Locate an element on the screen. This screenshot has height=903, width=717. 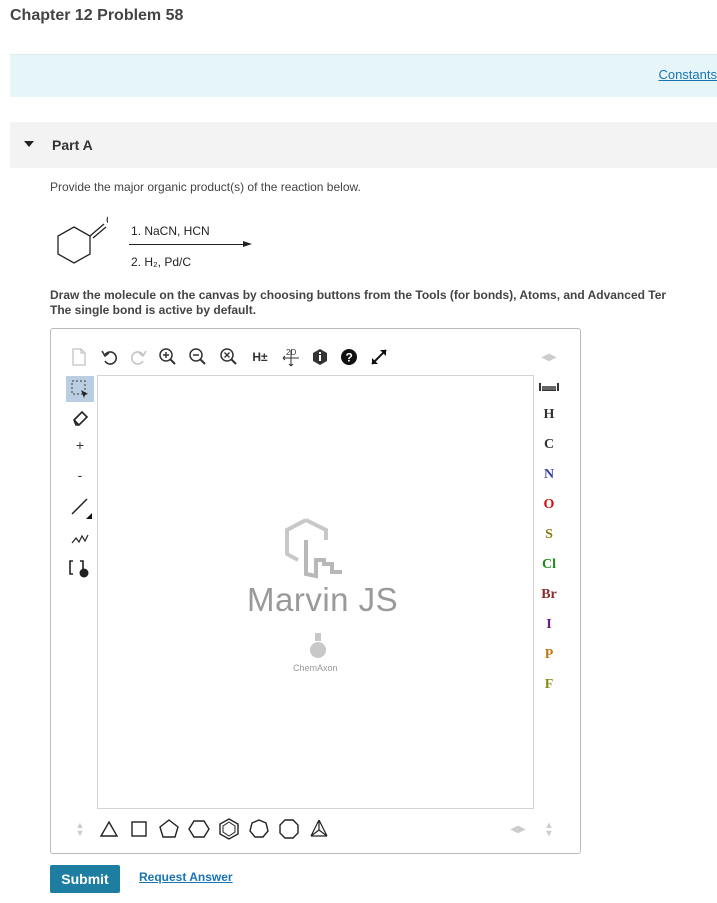
part-a-header: Part A is located at coordinates (363, 145).